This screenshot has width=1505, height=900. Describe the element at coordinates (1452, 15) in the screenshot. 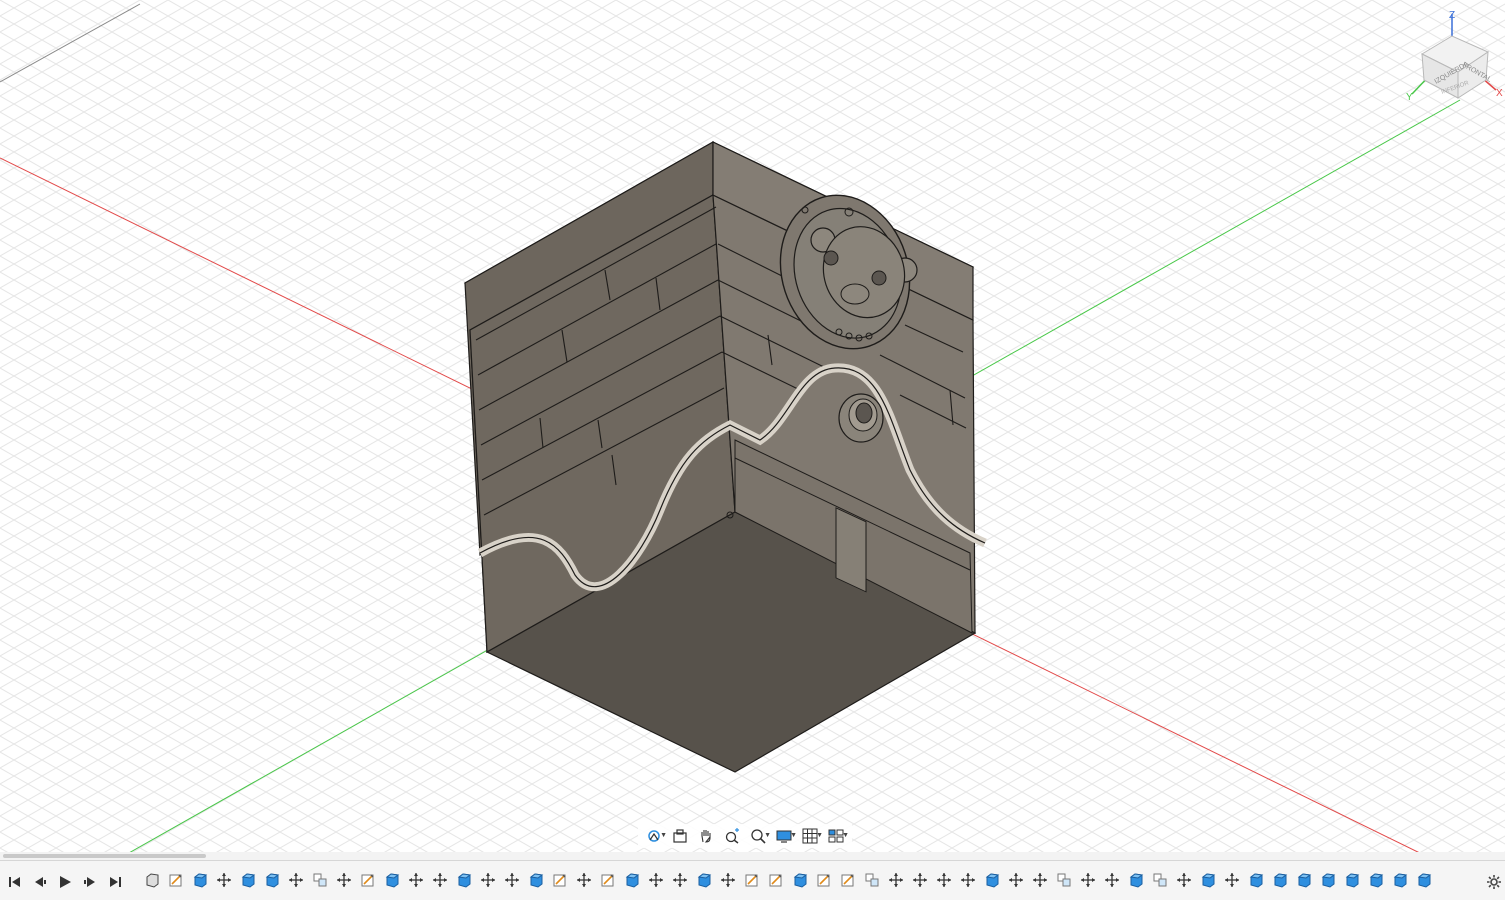

I see `viewcube-z-label: Z` at that location.